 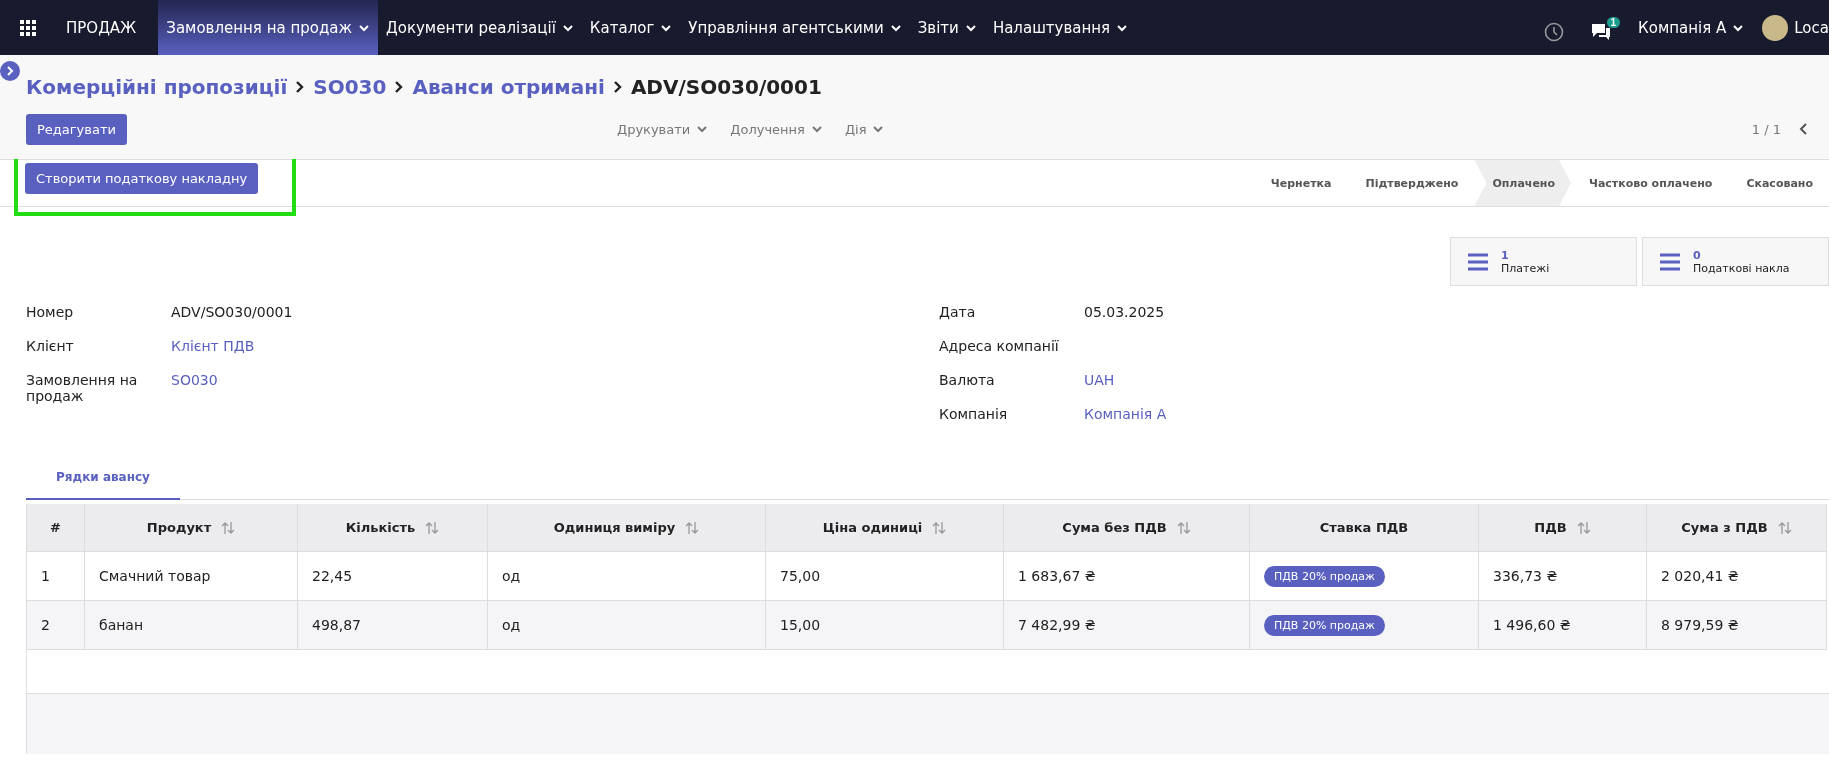 I want to click on field-label: Замовлення на продаж, so click(x=82, y=388).